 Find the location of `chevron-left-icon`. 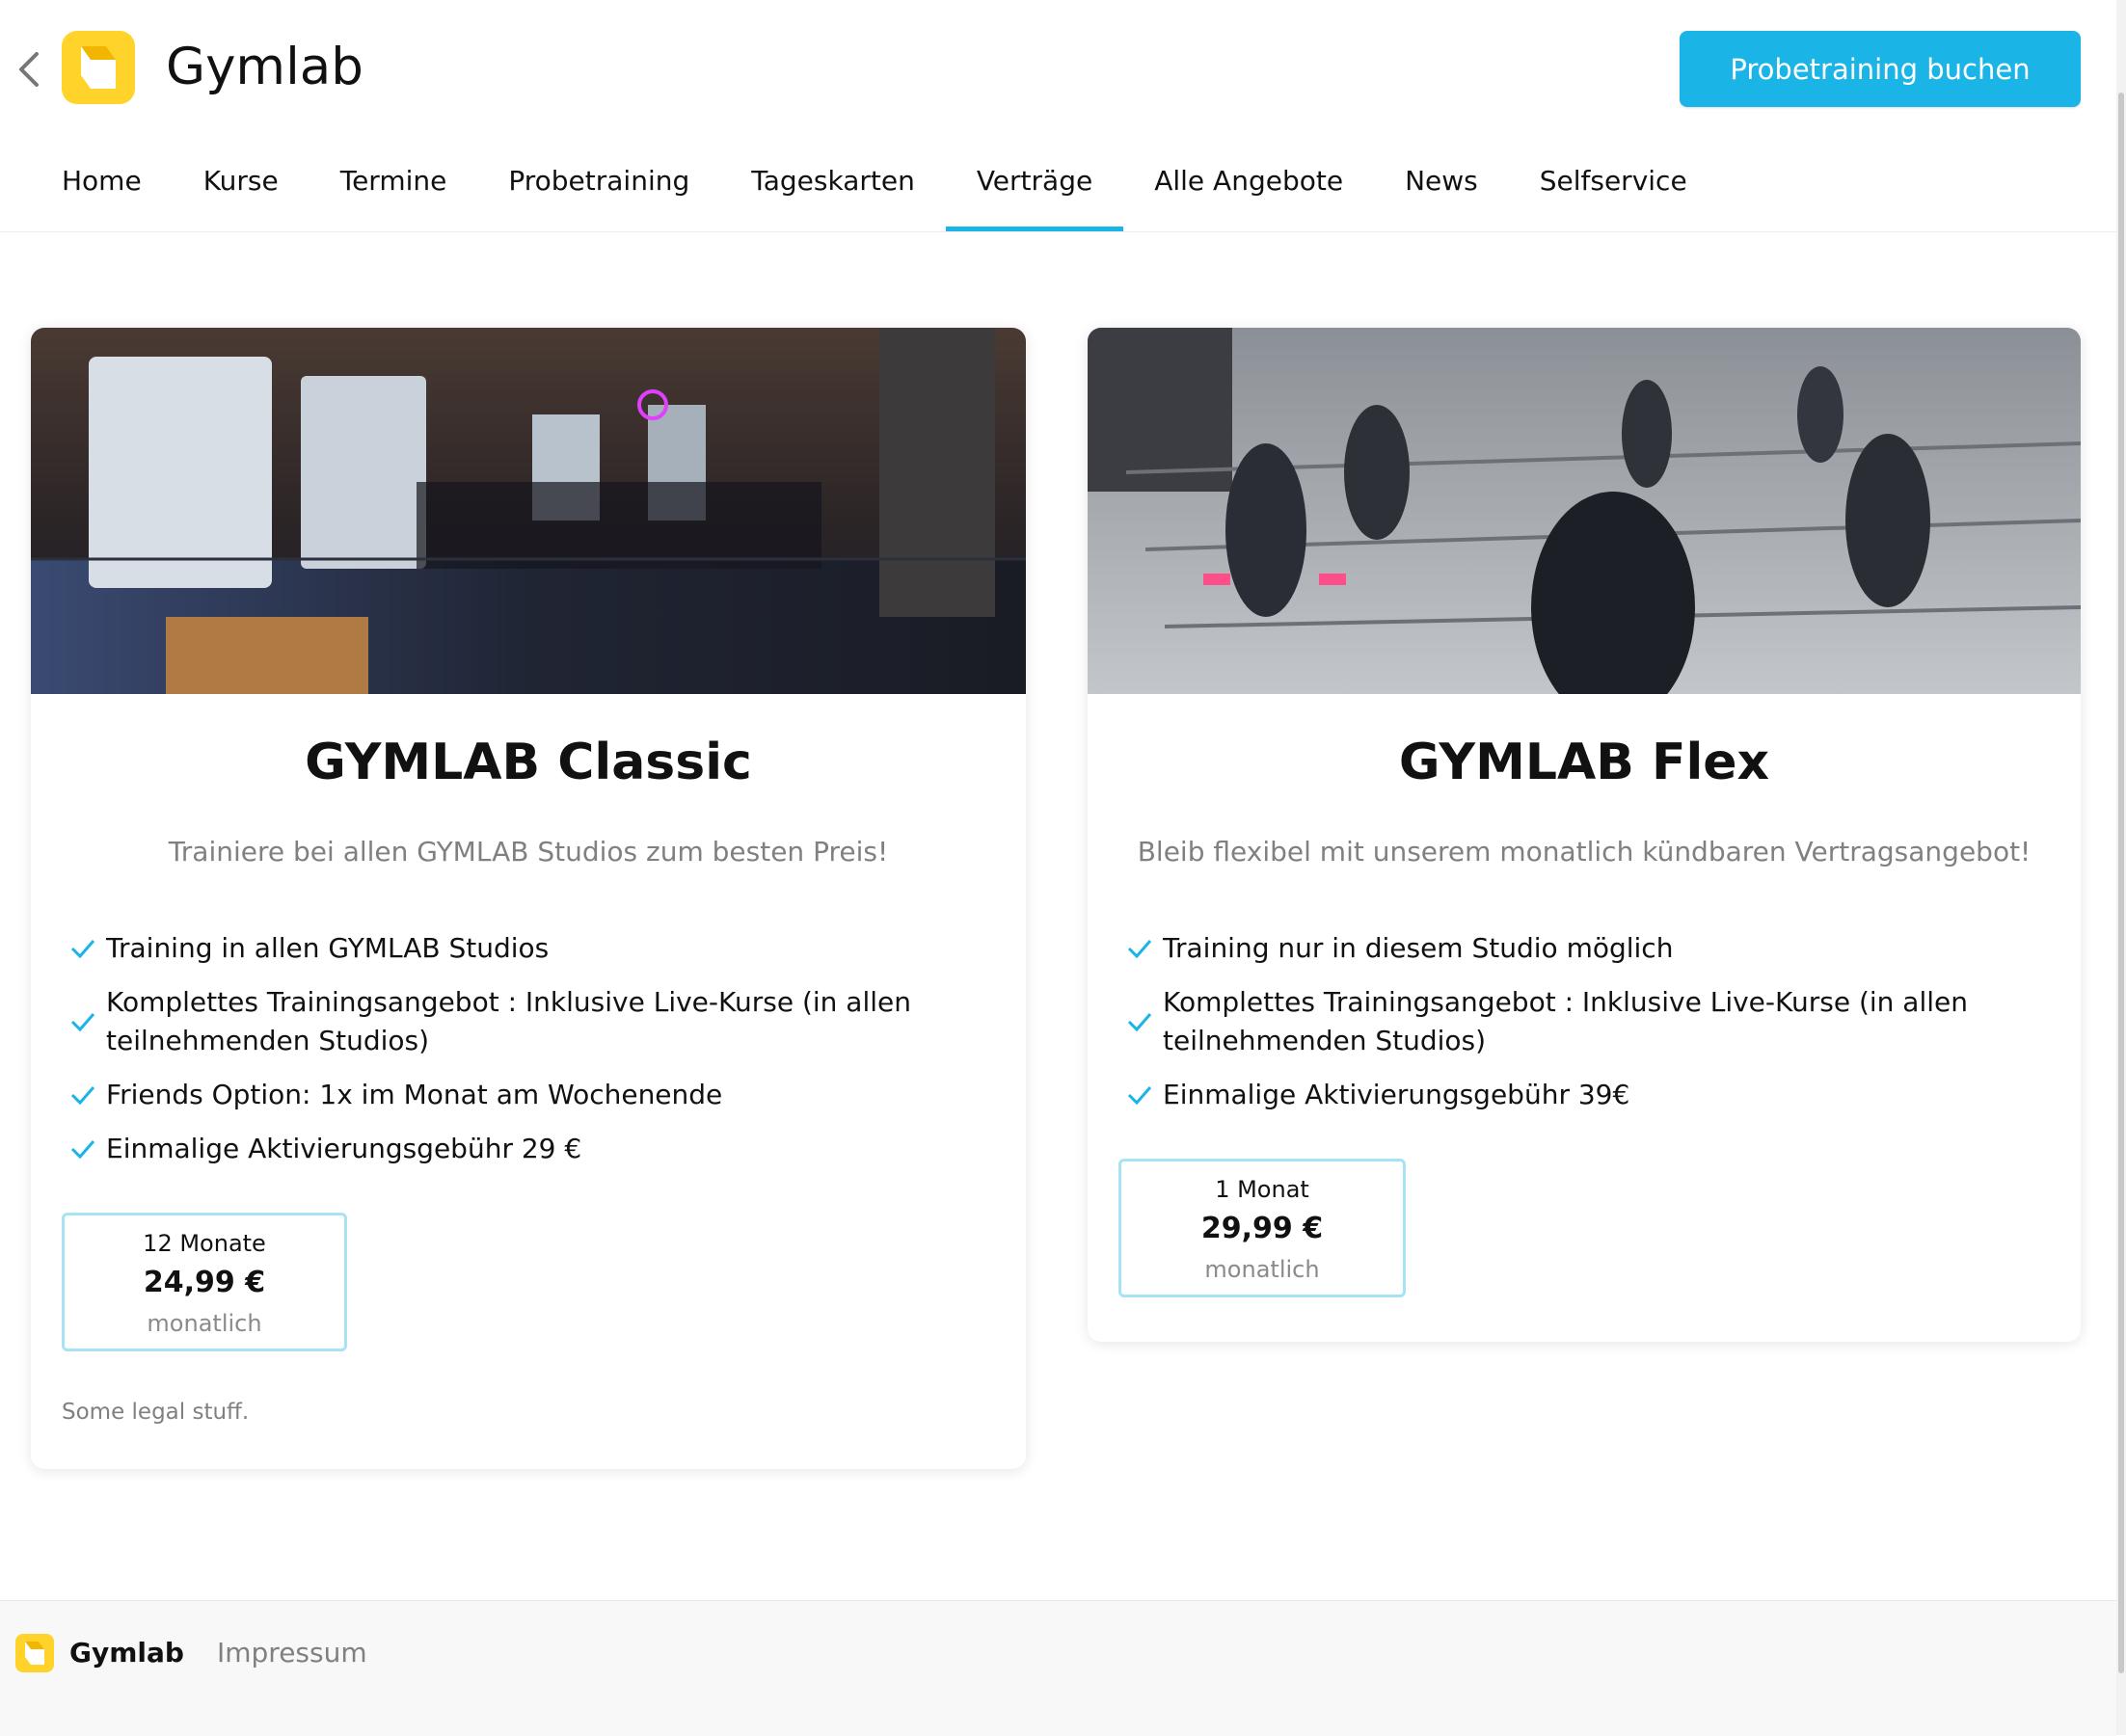

chevron-left-icon is located at coordinates (29, 69).